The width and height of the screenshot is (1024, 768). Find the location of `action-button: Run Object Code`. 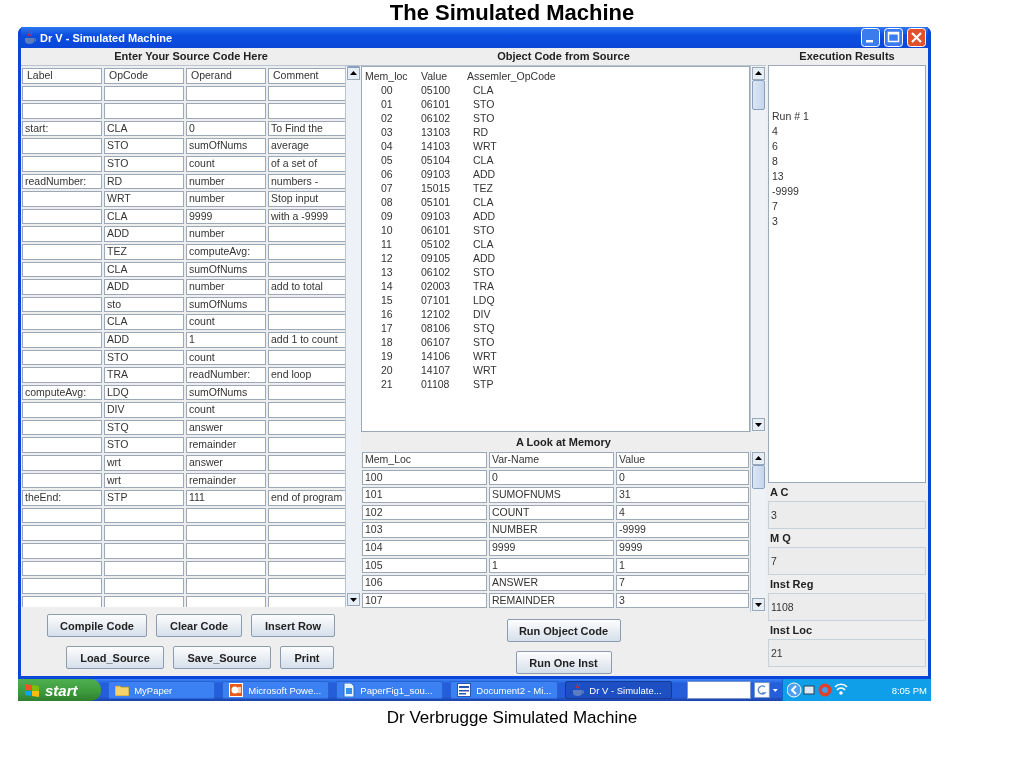

action-button: Run Object Code is located at coordinates (563, 630).